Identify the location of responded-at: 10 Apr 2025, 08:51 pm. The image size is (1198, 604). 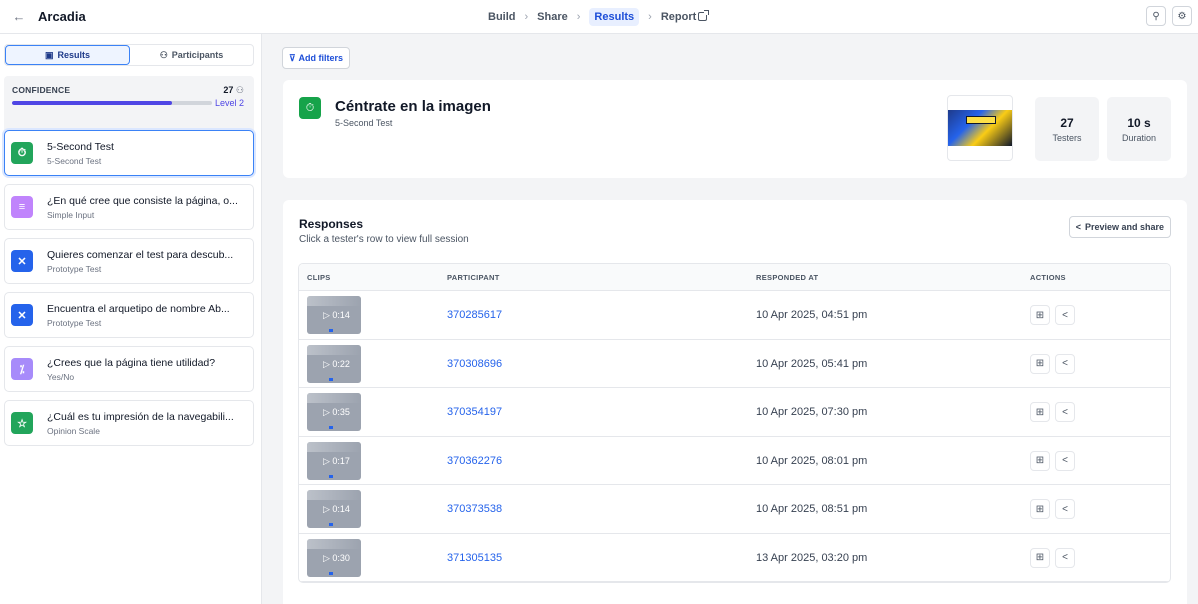
(812, 509).